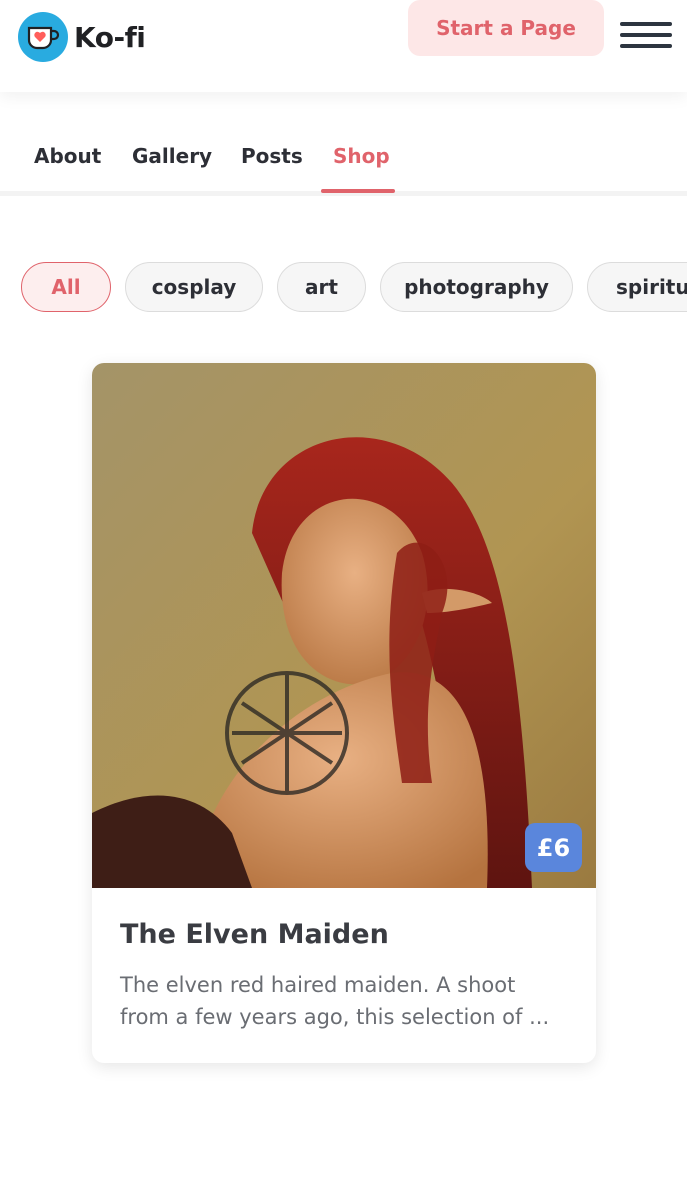 The height and width of the screenshot is (1200, 687). I want to click on filter-chip-all: All, so click(66, 287).